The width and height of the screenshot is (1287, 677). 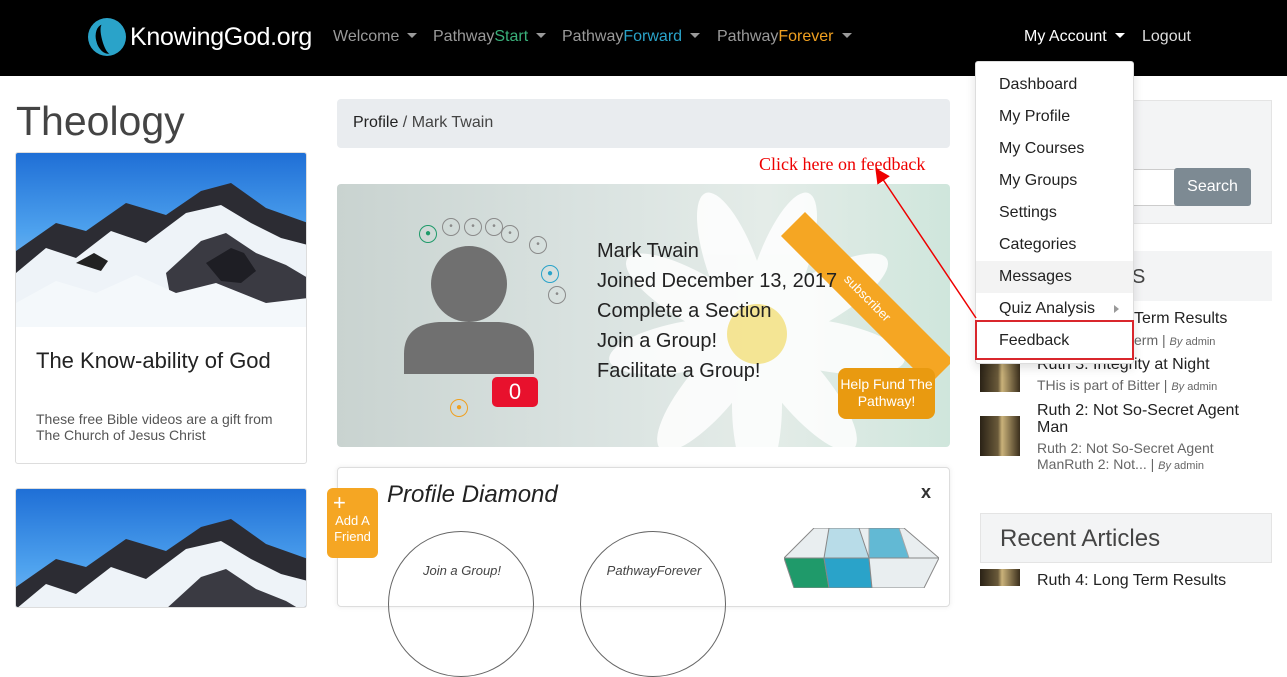 I want to click on article-snippet: THis is part of Bitter | By admin, so click(x=1127, y=385).